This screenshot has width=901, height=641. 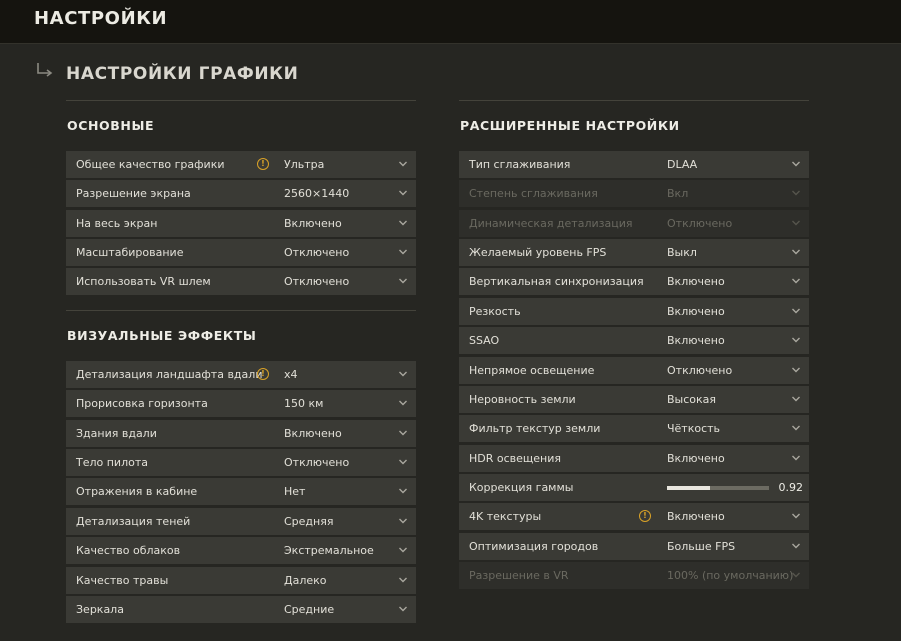 I want to click on setting-row: Отражения в кабине Нет, so click(x=241, y=492).